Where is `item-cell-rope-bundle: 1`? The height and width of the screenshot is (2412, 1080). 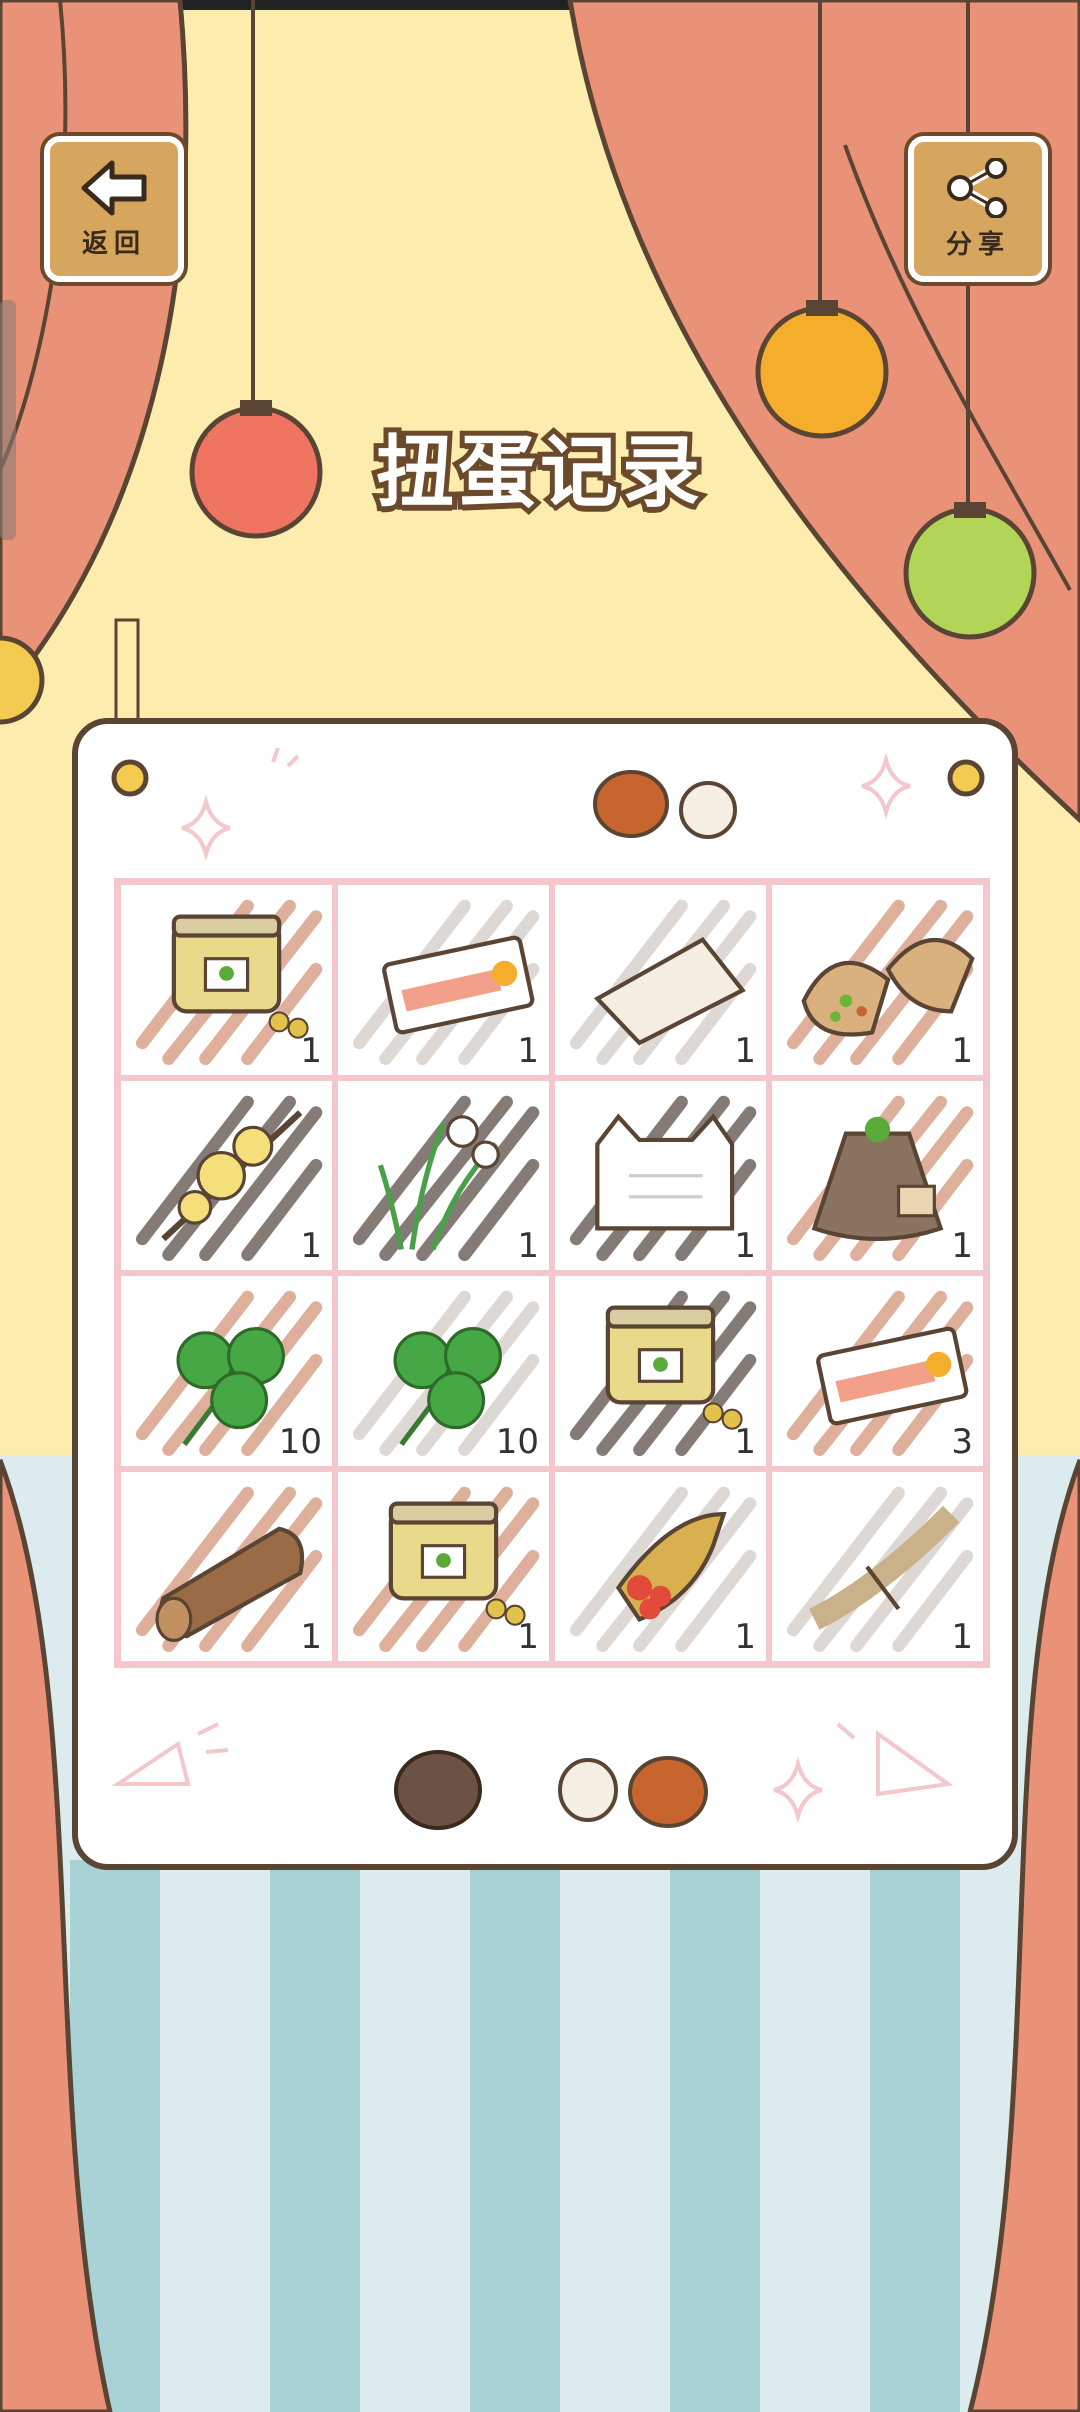
item-cell-rope-bundle: 1 is located at coordinates (877, 1566).